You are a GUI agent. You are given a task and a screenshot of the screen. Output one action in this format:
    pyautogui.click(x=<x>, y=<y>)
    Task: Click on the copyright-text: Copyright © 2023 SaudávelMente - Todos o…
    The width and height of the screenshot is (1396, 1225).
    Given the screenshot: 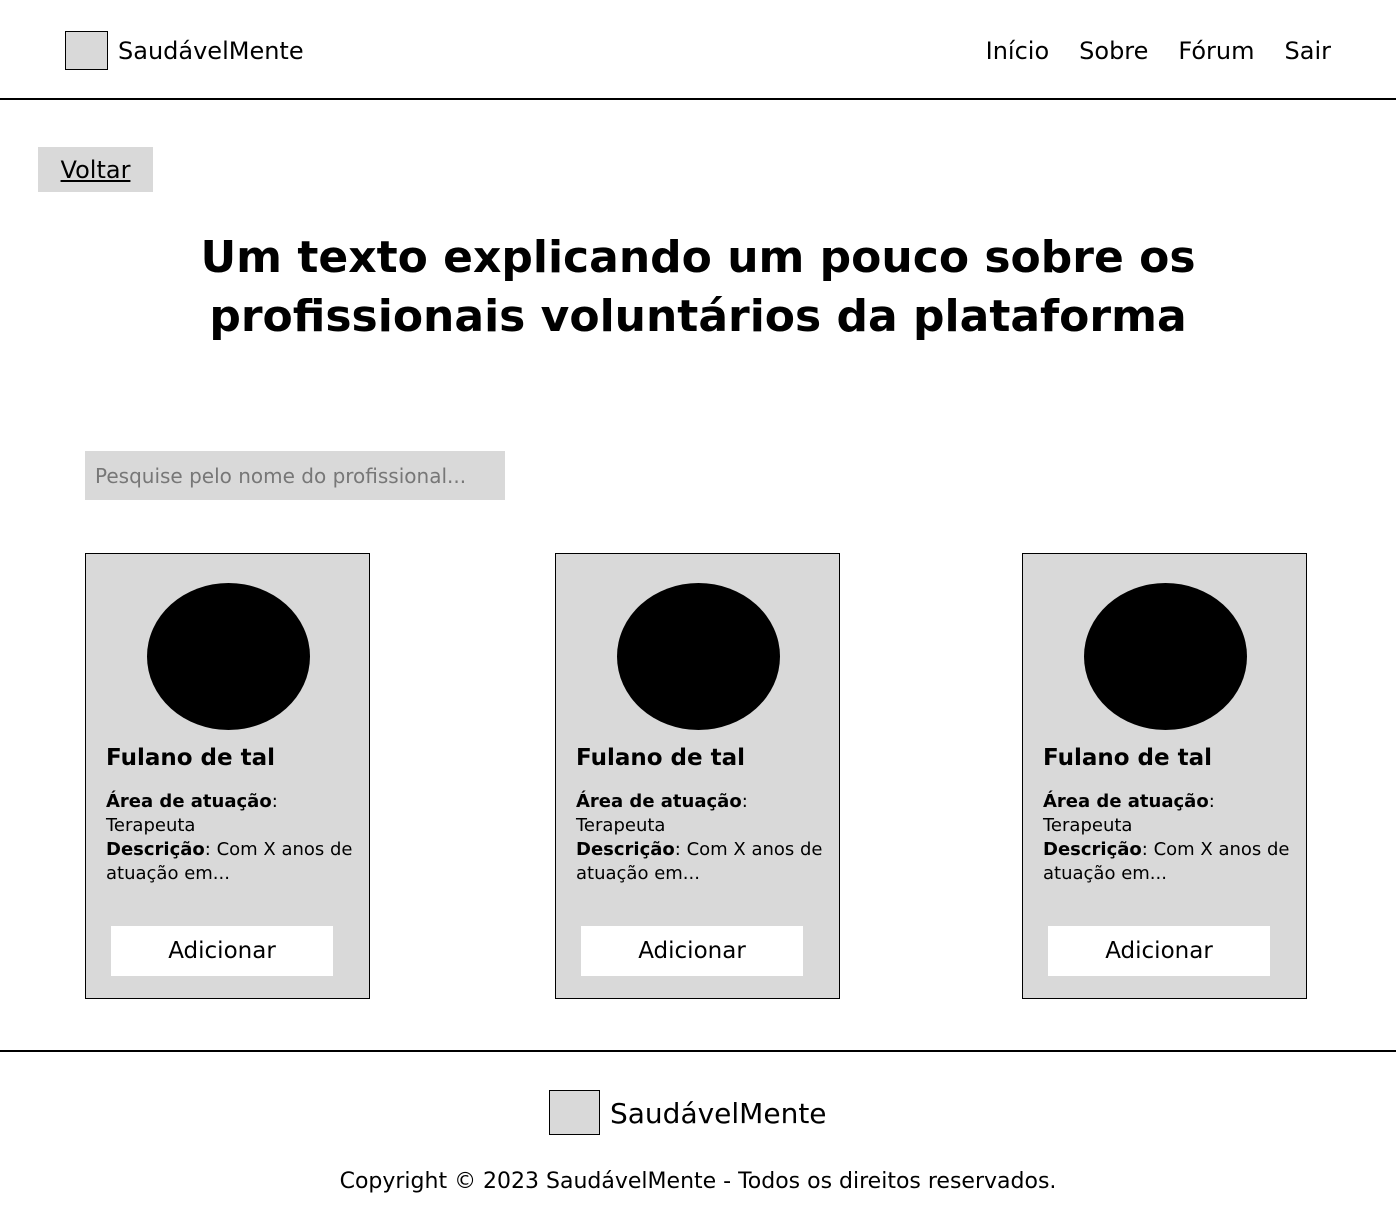 What is the action you would take?
    pyautogui.click(x=698, y=1181)
    